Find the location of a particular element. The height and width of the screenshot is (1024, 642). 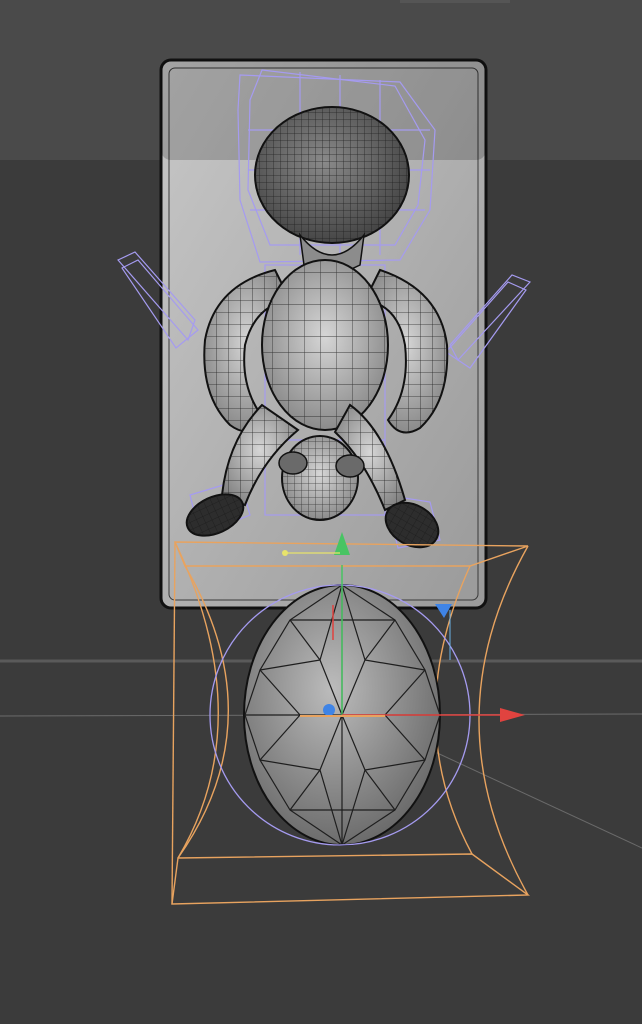

viewport-top-strip is located at coordinates (455, 1).